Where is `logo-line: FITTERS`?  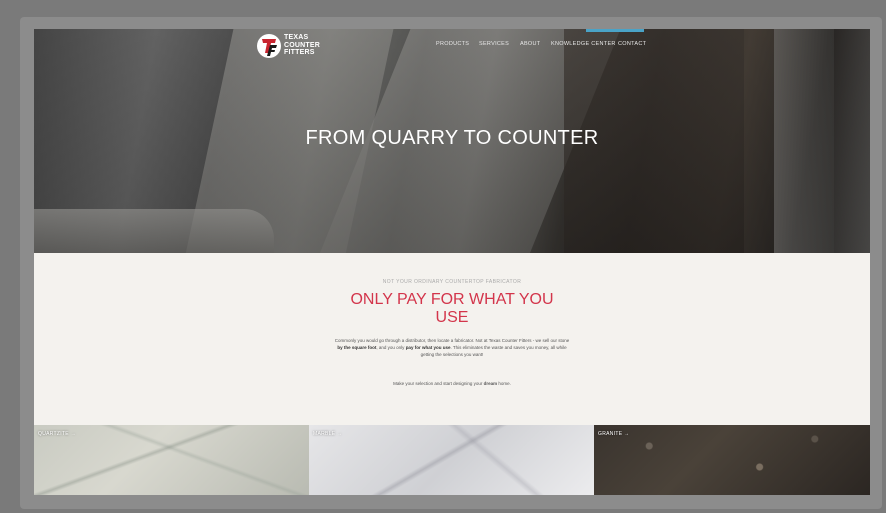 logo-line: FITTERS is located at coordinates (299, 52).